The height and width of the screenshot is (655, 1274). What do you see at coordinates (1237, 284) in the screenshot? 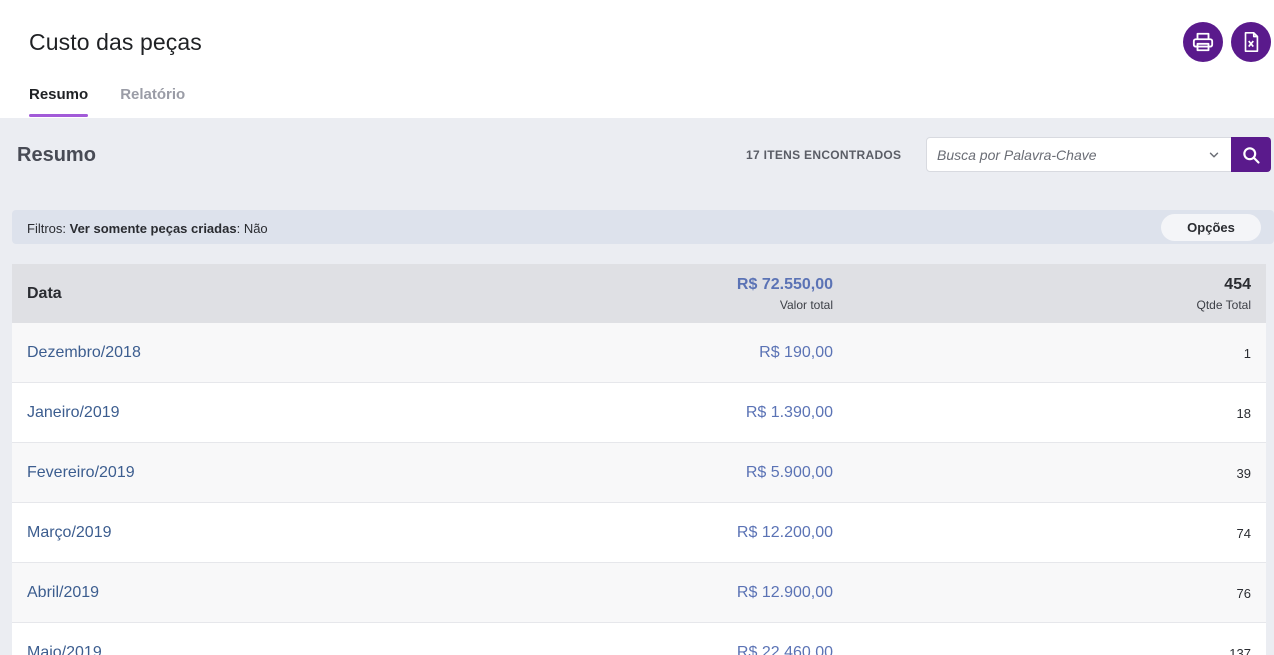
I see `total-qty: 454` at bounding box center [1237, 284].